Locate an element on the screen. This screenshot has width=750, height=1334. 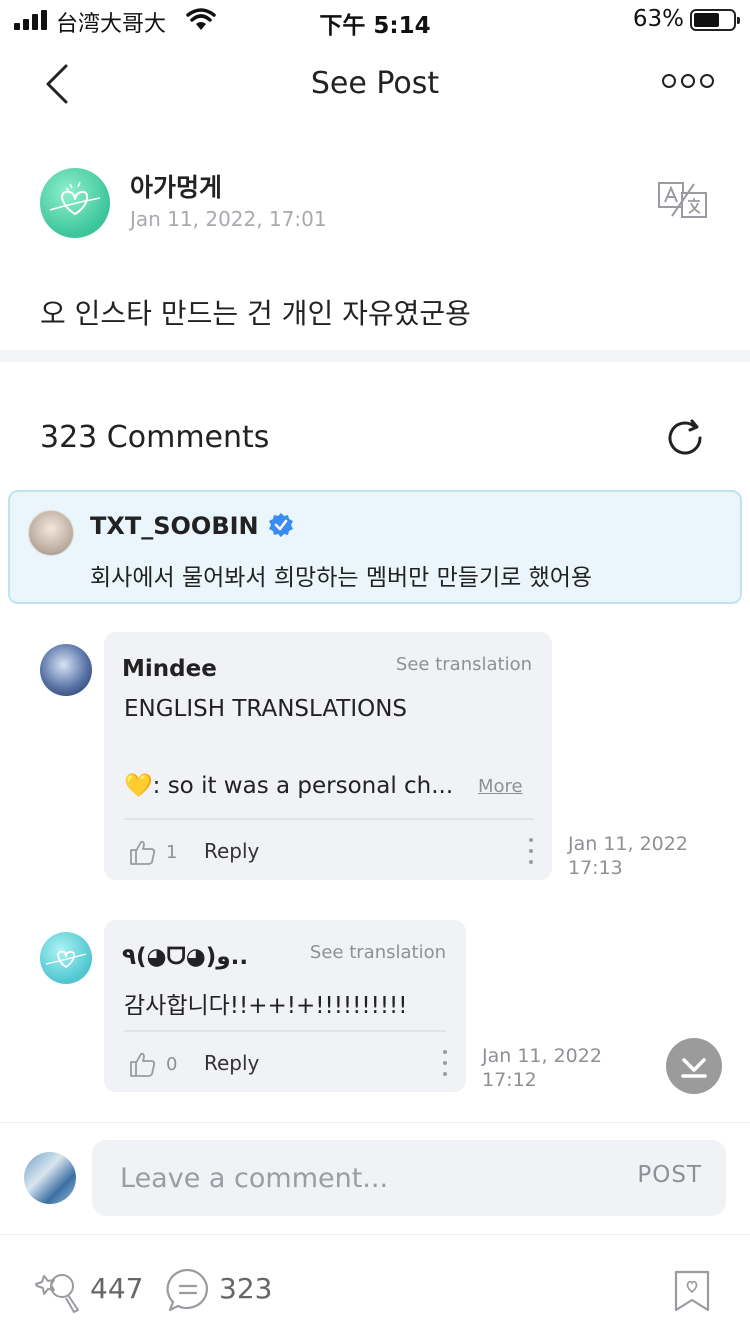
artist-comment-text: 회사에서 물어봐서 희망하는 멤버만 만들기로 했어용 is located at coordinates (341, 578).